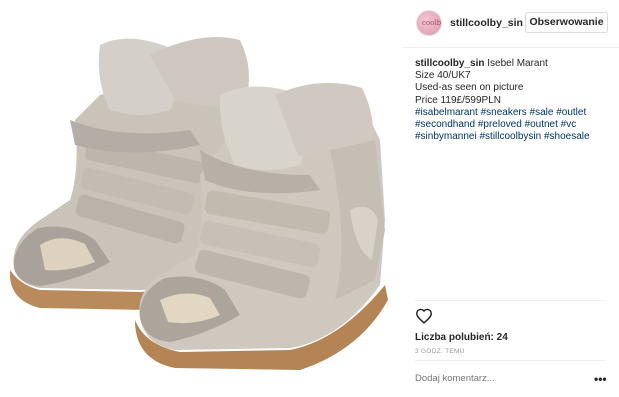  I want to click on profile-avatar-icon: coolby, so click(429, 23).